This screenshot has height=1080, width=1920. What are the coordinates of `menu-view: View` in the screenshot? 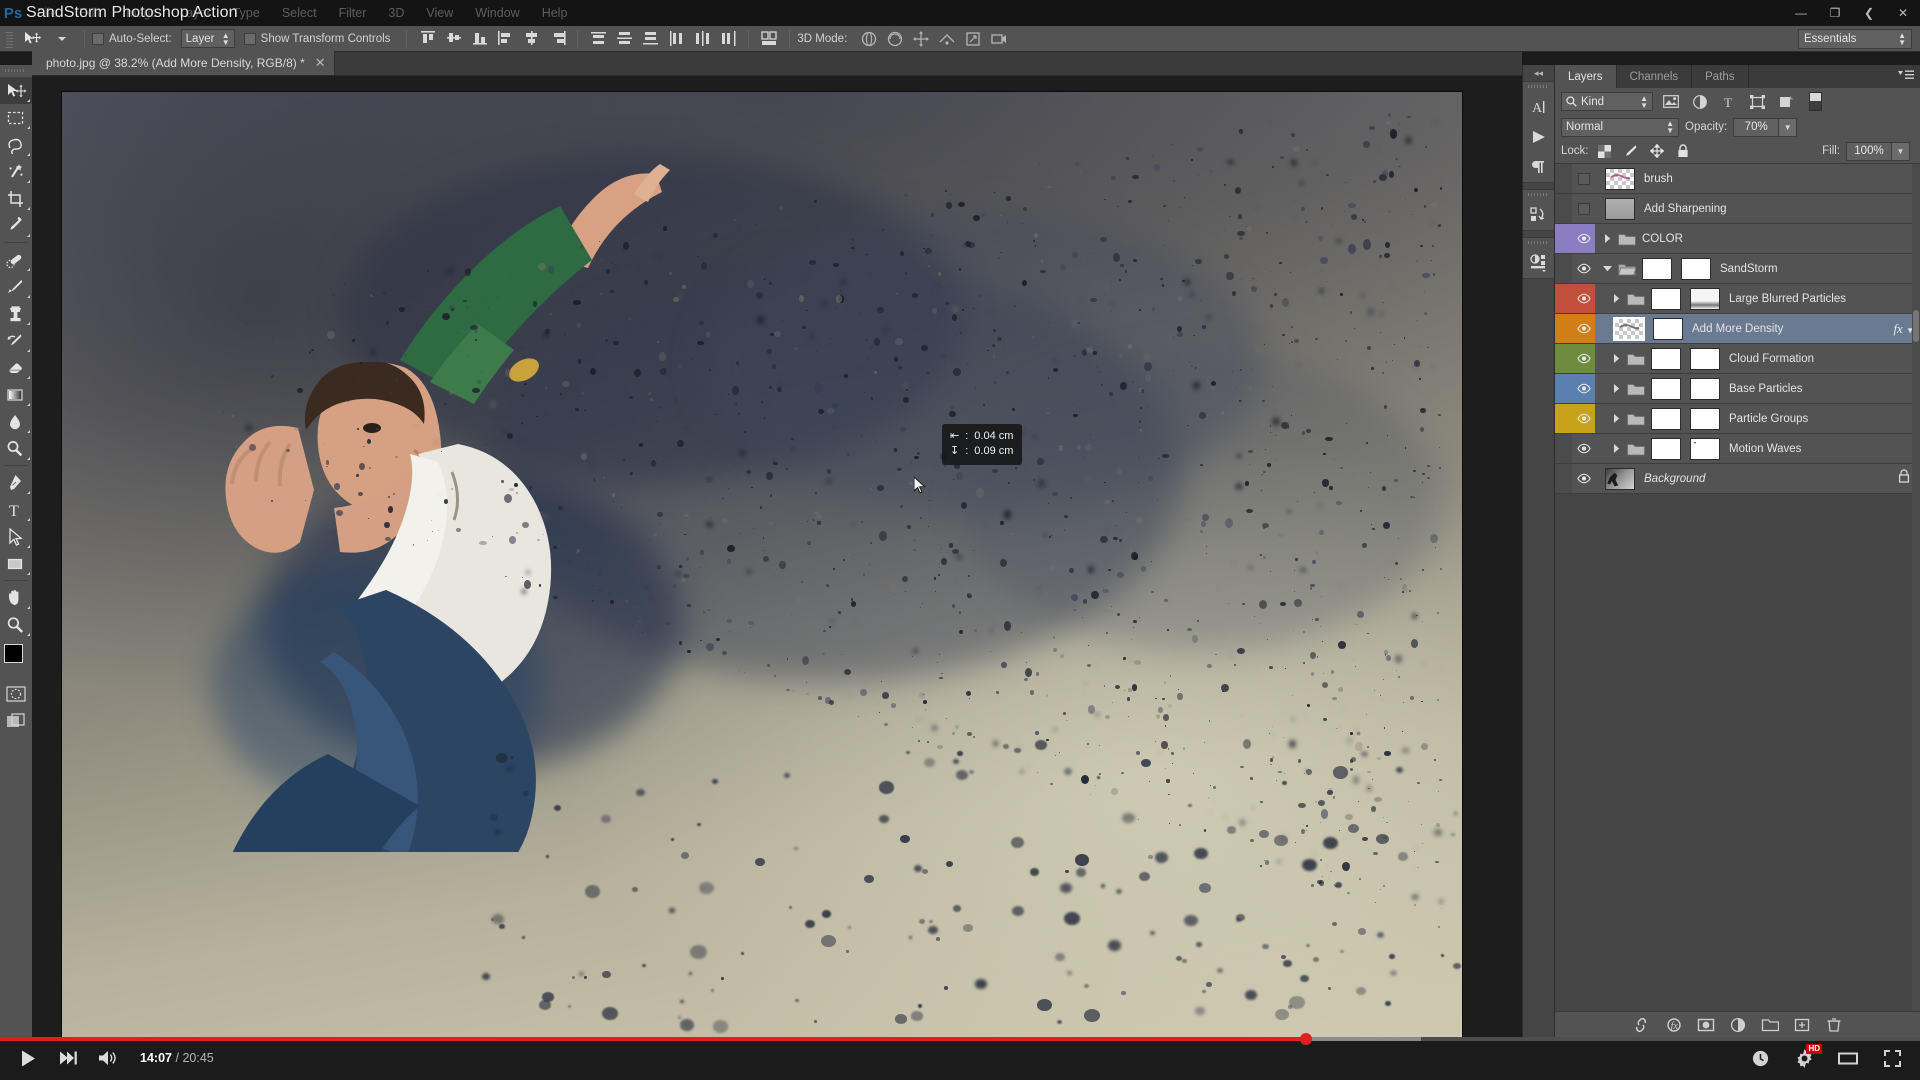 It's located at (439, 13).